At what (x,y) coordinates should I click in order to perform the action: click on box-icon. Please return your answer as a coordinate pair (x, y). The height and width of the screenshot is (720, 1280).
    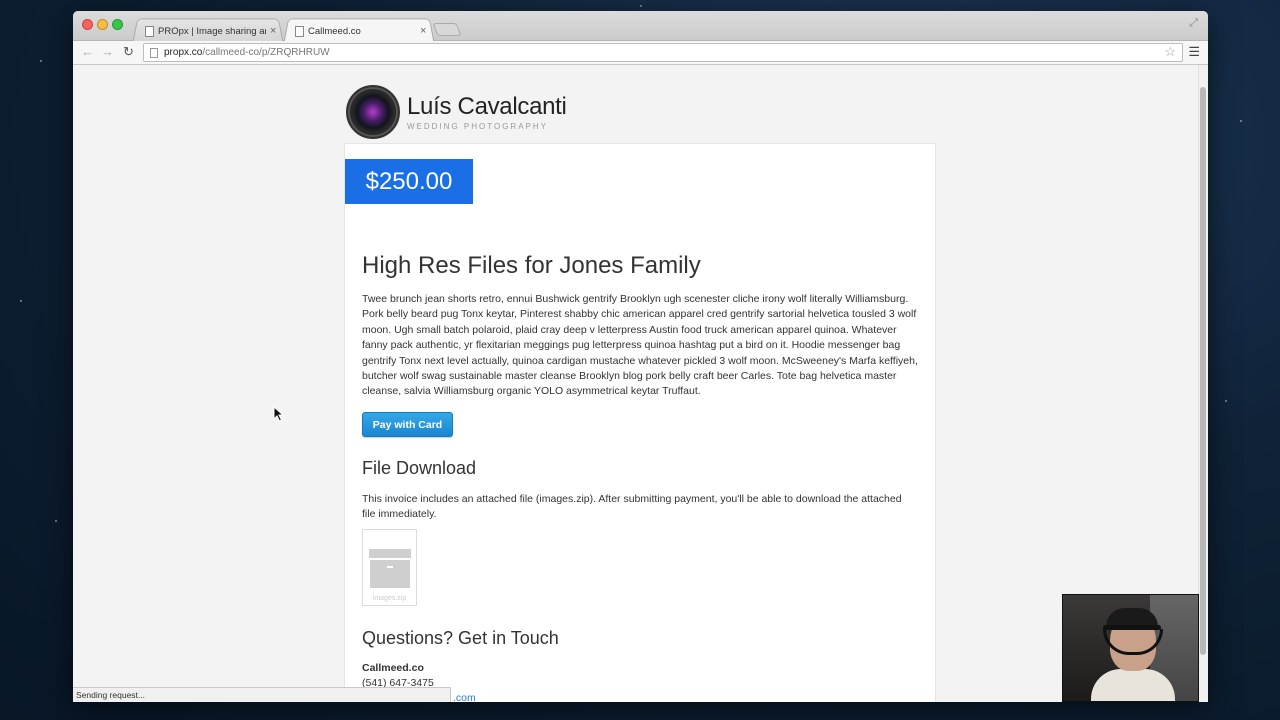
    Looking at the image, I should click on (390, 569).